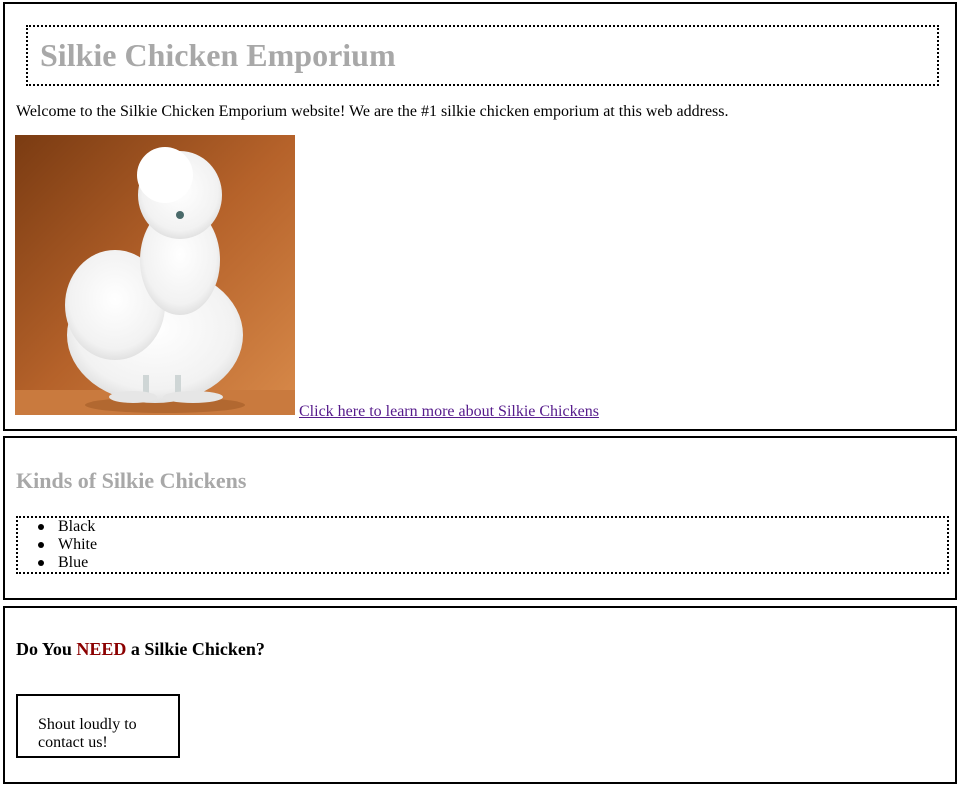 The height and width of the screenshot is (798, 970). I want to click on need-heading: Do You NEED a Silkie Chicken?, so click(140, 649).